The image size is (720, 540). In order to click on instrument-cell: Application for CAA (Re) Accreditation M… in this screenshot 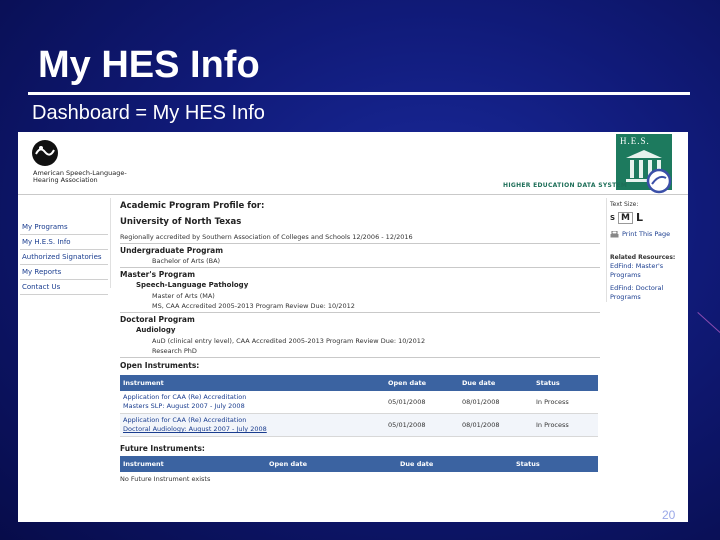, I will do `click(252, 402)`.